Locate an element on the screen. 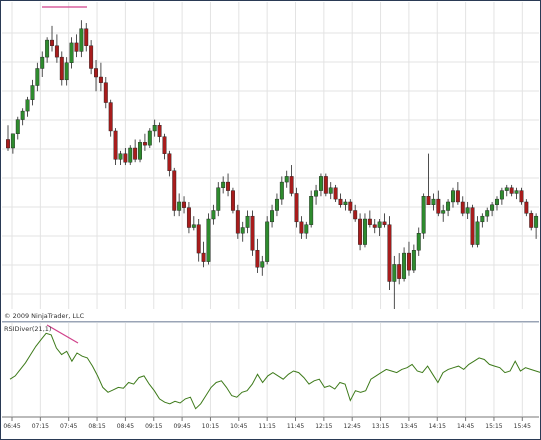 The image size is (541, 440). time-tick-label: 08:15 is located at coordinates (96, 426).